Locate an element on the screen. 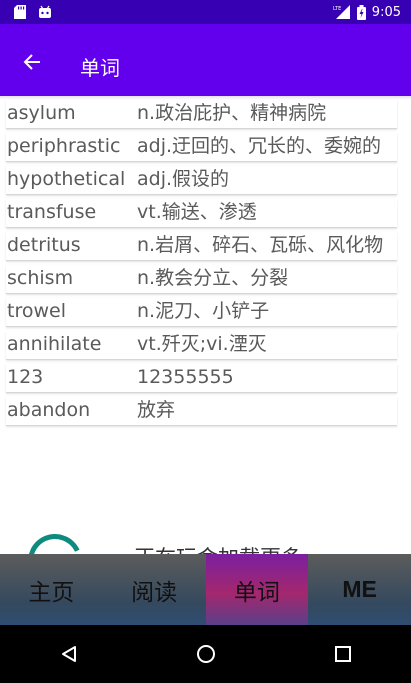 This screenshot has width=411, height=683. svg-text: LTE is located at coordinates (337, 9).